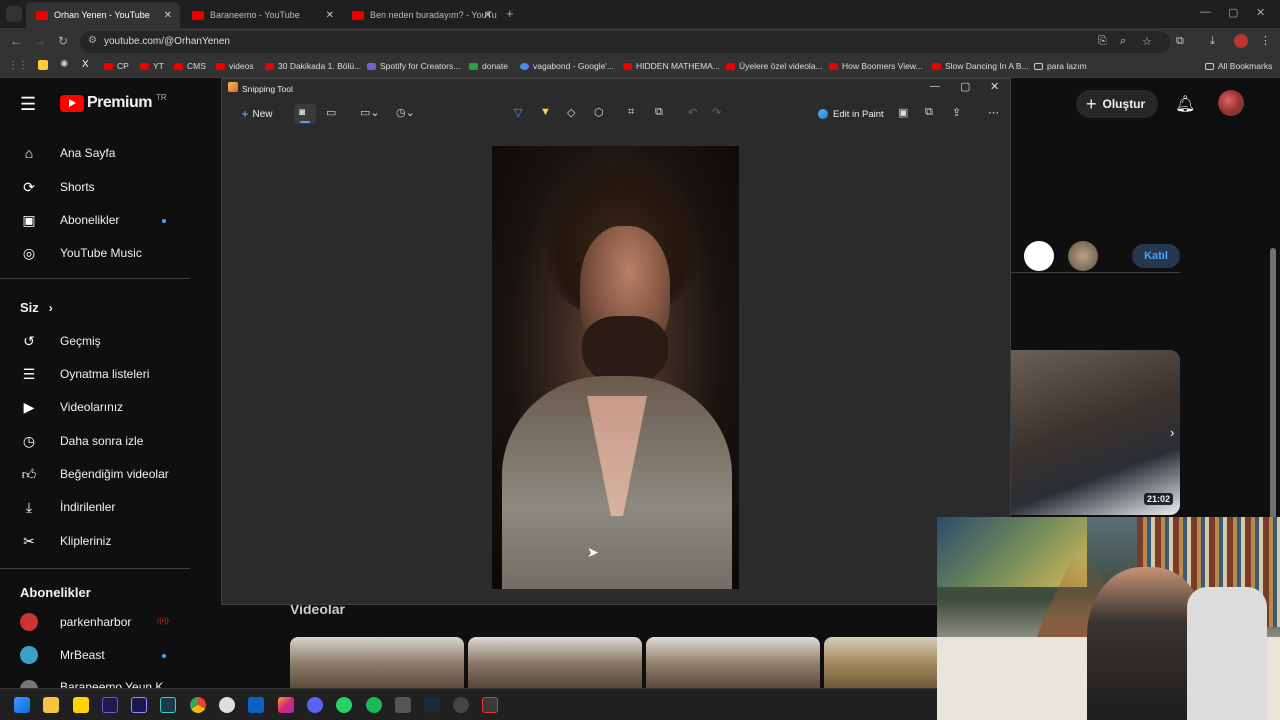  Describe the element at coordinates (1172, 432) in the screenshot. I see `carousel-next-icon: ›` at that location.